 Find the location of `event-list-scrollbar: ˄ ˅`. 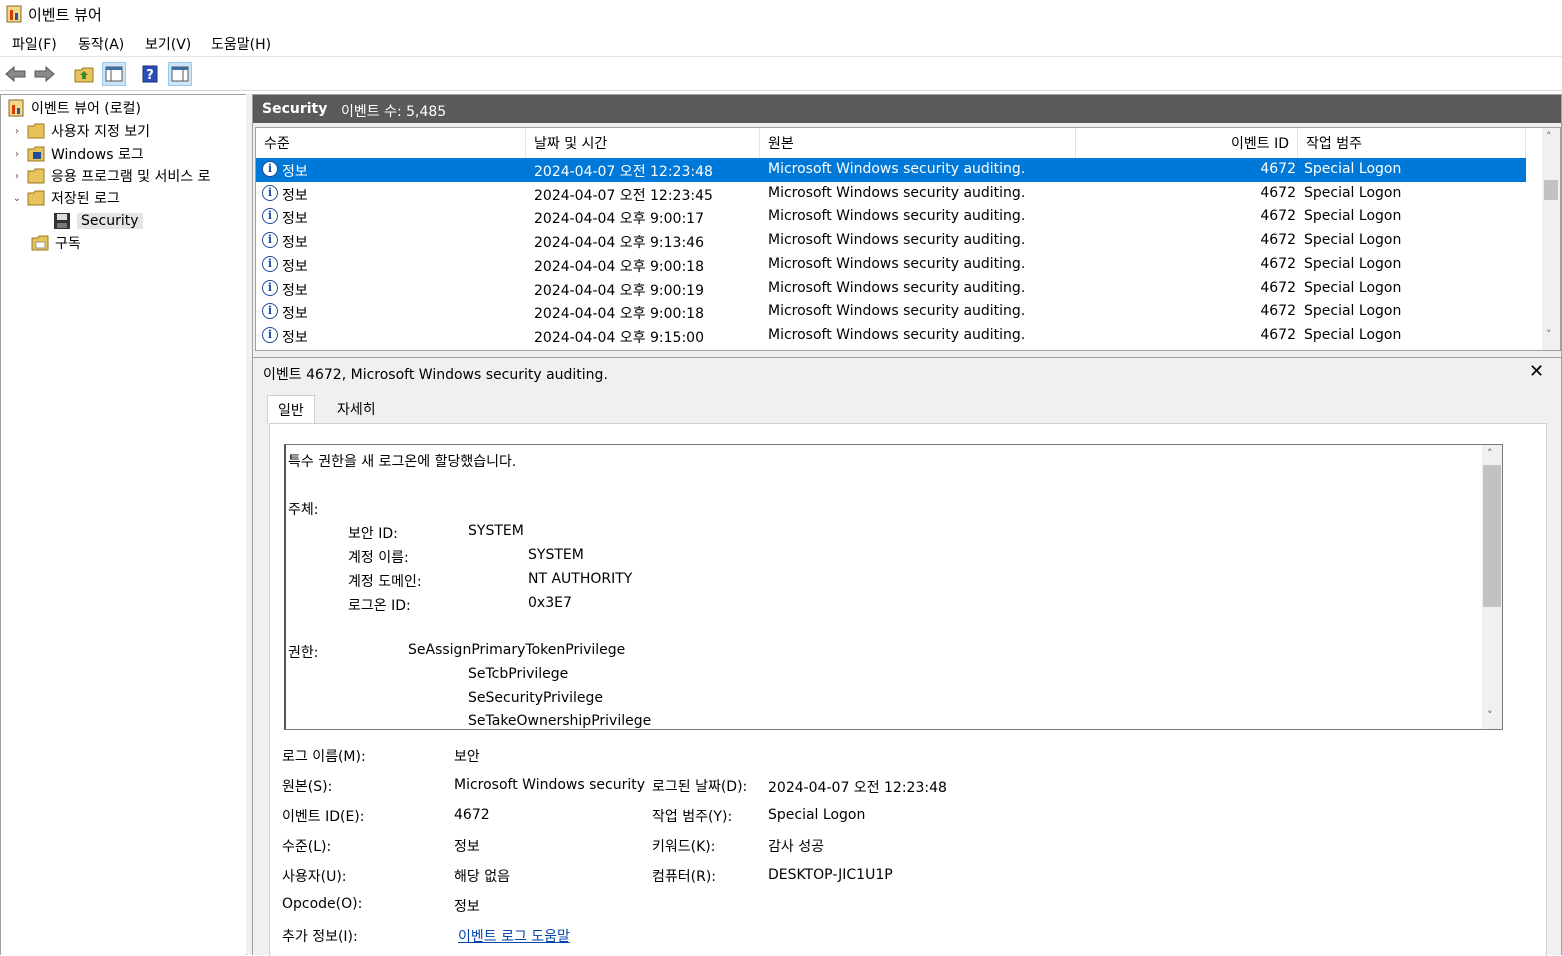

event-list-scrollbar: ˄ ˅ is located at coordinates (1551, 239).